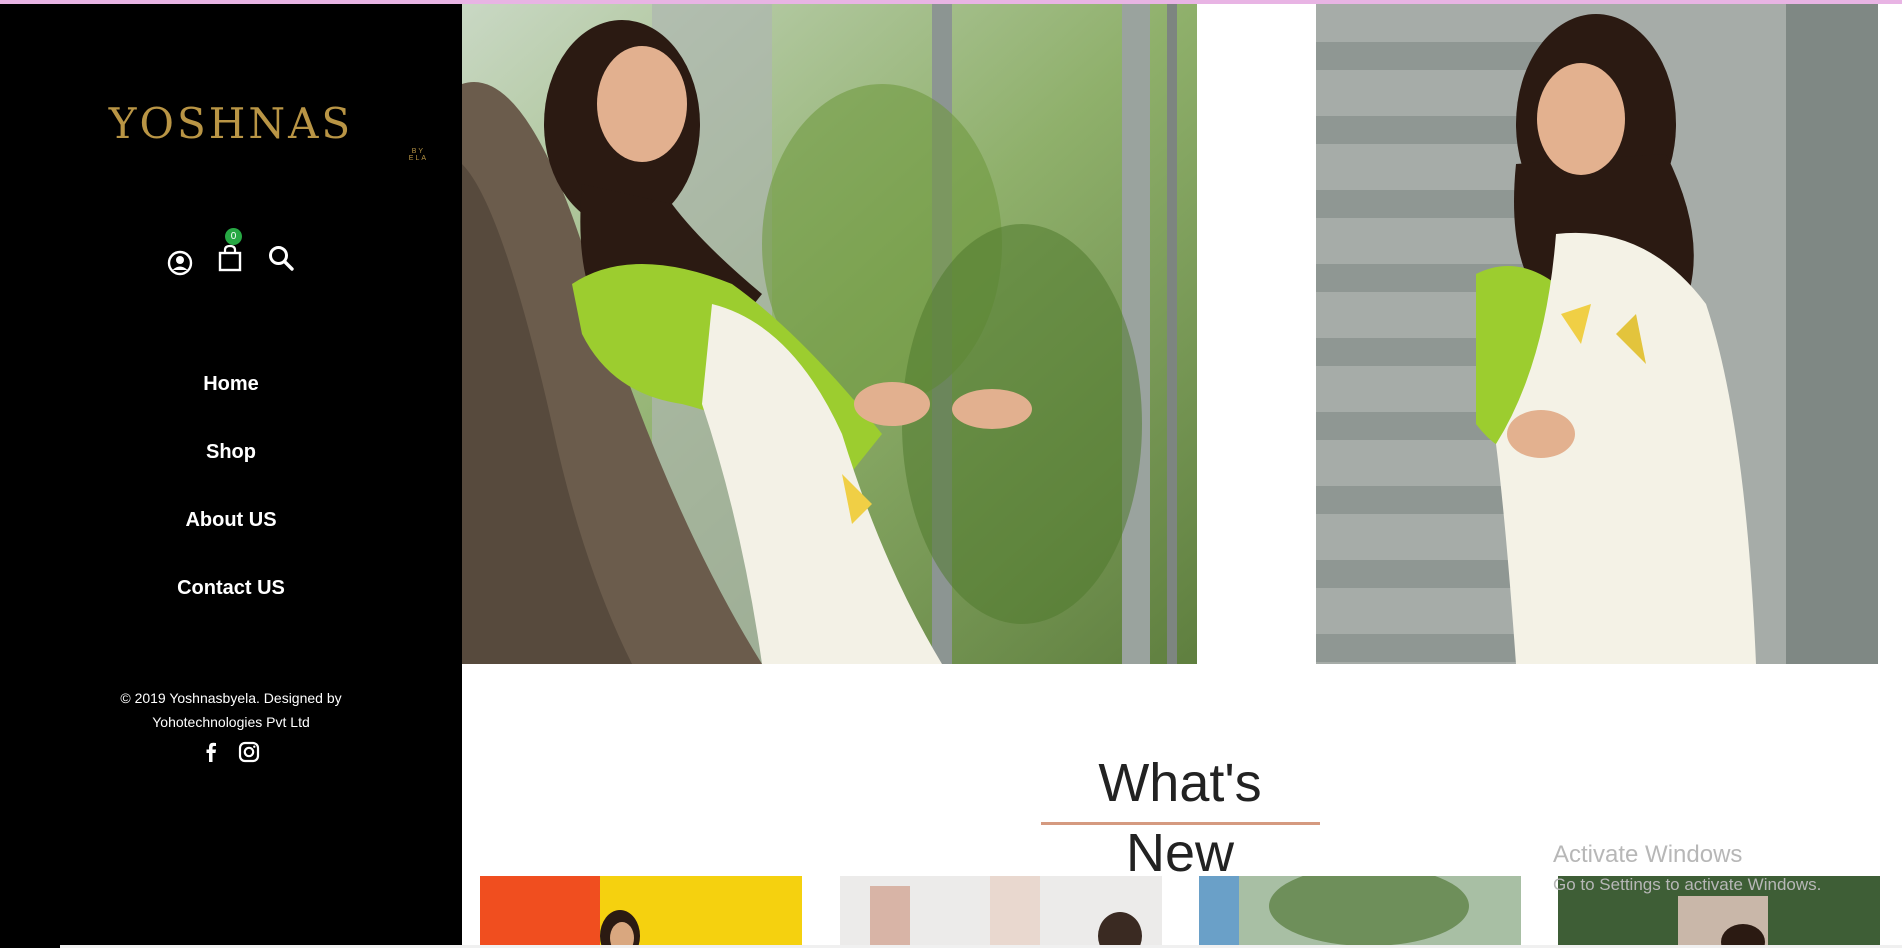  I want to click on main-nav: Home Shop About US Contact US, so click(231, 502).